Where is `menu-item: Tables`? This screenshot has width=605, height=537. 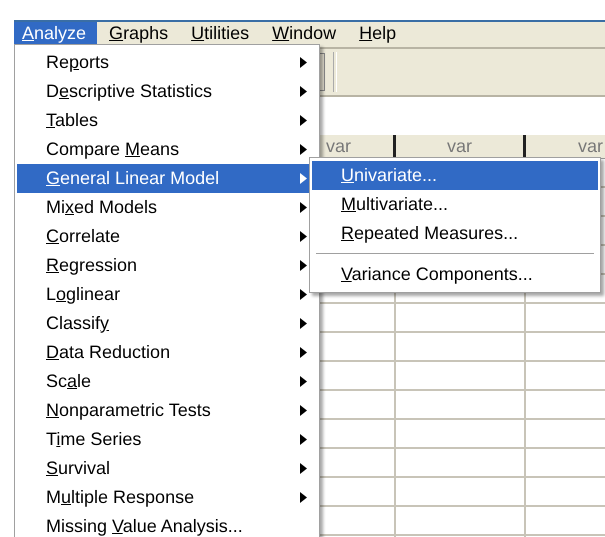
menu-item: Tables is located at coordinates (167, 120).